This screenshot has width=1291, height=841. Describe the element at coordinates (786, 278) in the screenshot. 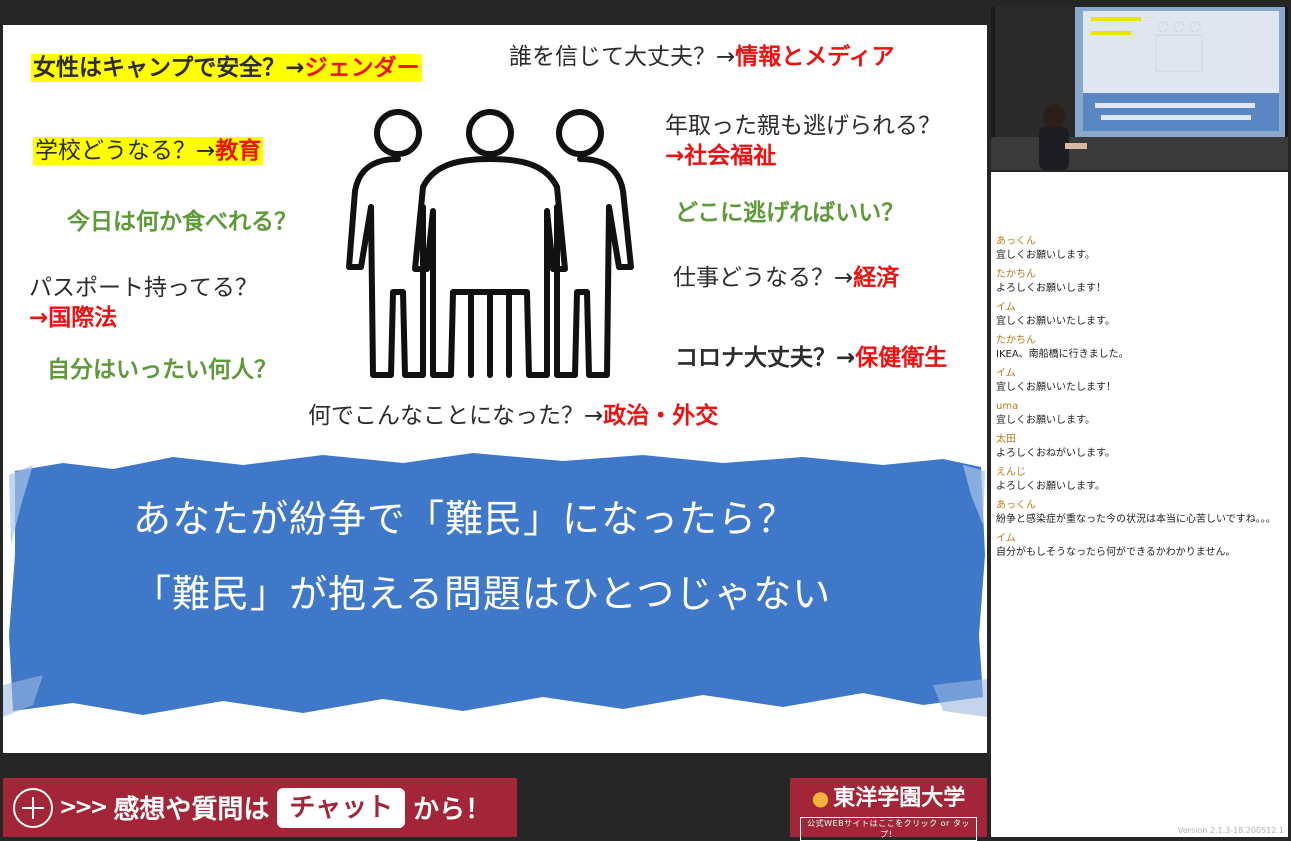

I see `question-work: 仕事どうなる？→経済` at that location.